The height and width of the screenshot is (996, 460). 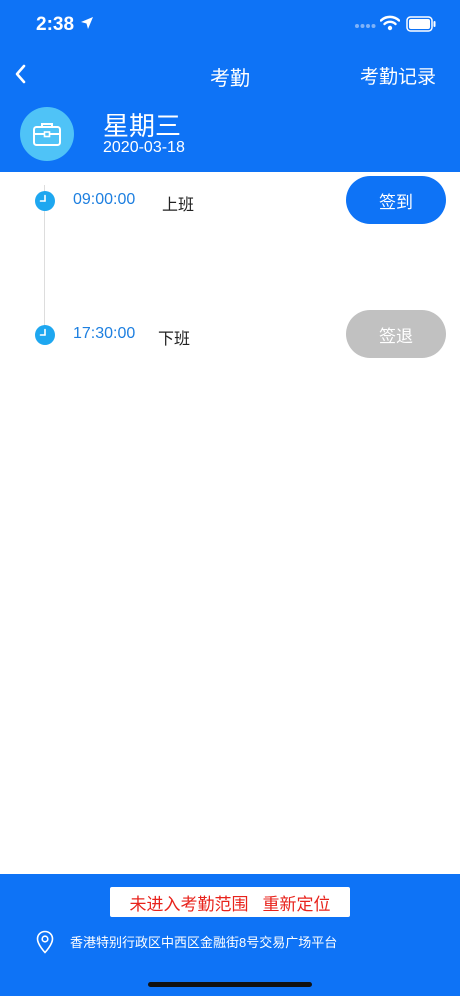 I want to click on weekday-label: 星期三, so click(x=142, y=126).